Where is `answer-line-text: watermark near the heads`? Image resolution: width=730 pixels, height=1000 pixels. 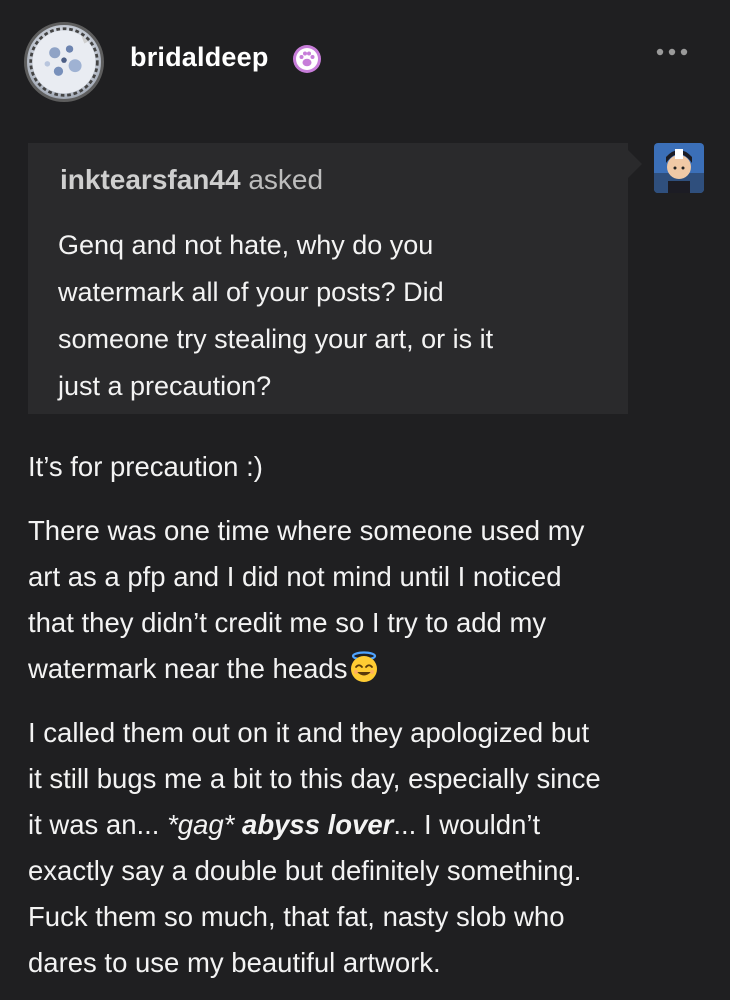 answer-line-text: watermark near the heads is located at coordinates (188, 668).